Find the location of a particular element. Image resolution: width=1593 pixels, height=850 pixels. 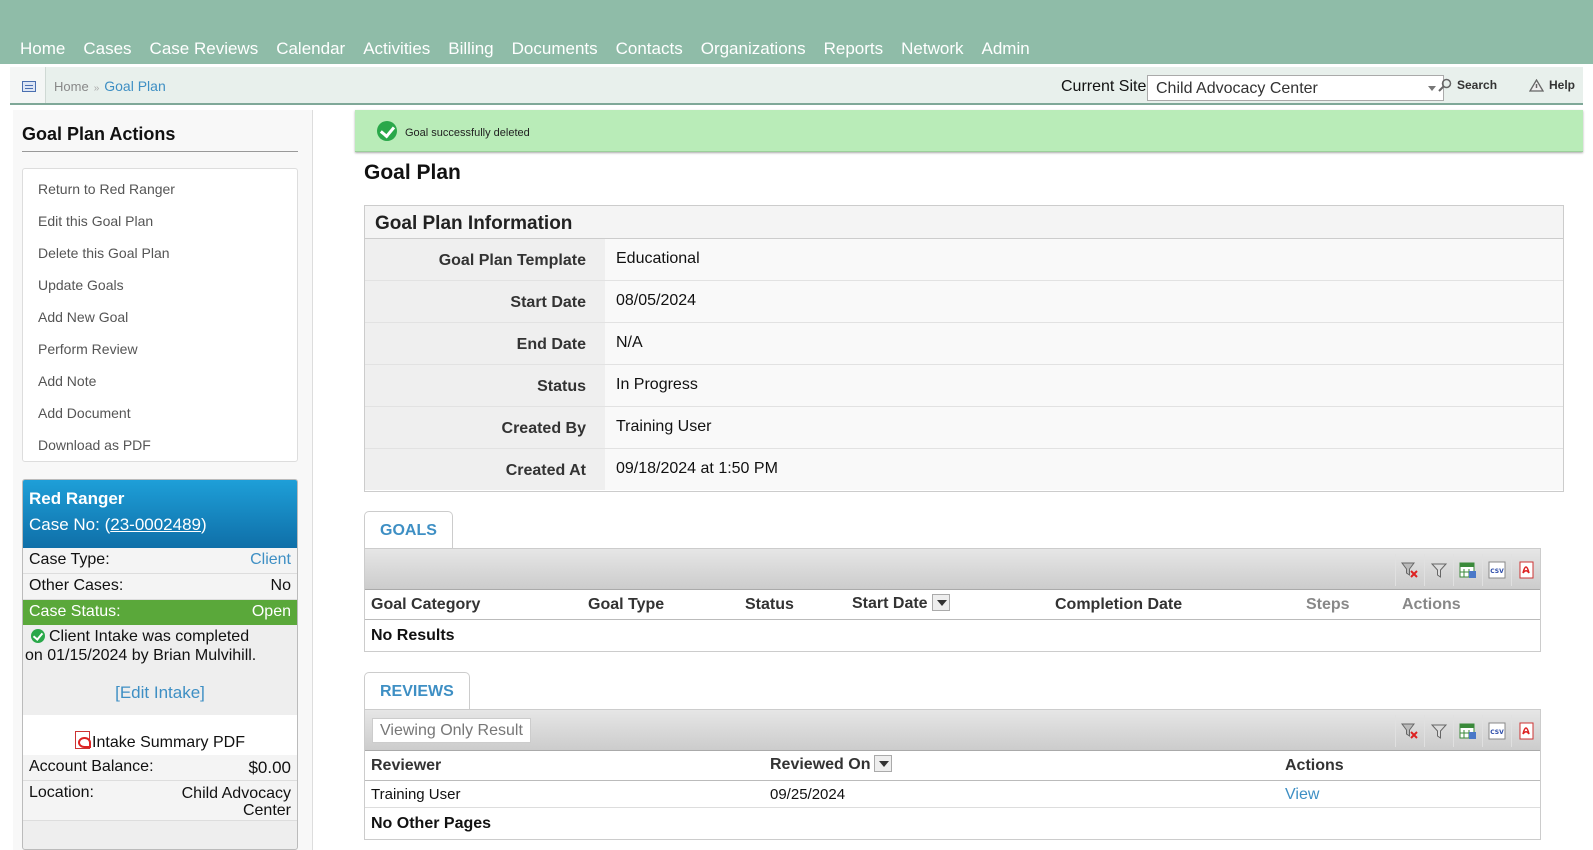

action-return: Return to Red Ranger is located at coordinates (160, 193).